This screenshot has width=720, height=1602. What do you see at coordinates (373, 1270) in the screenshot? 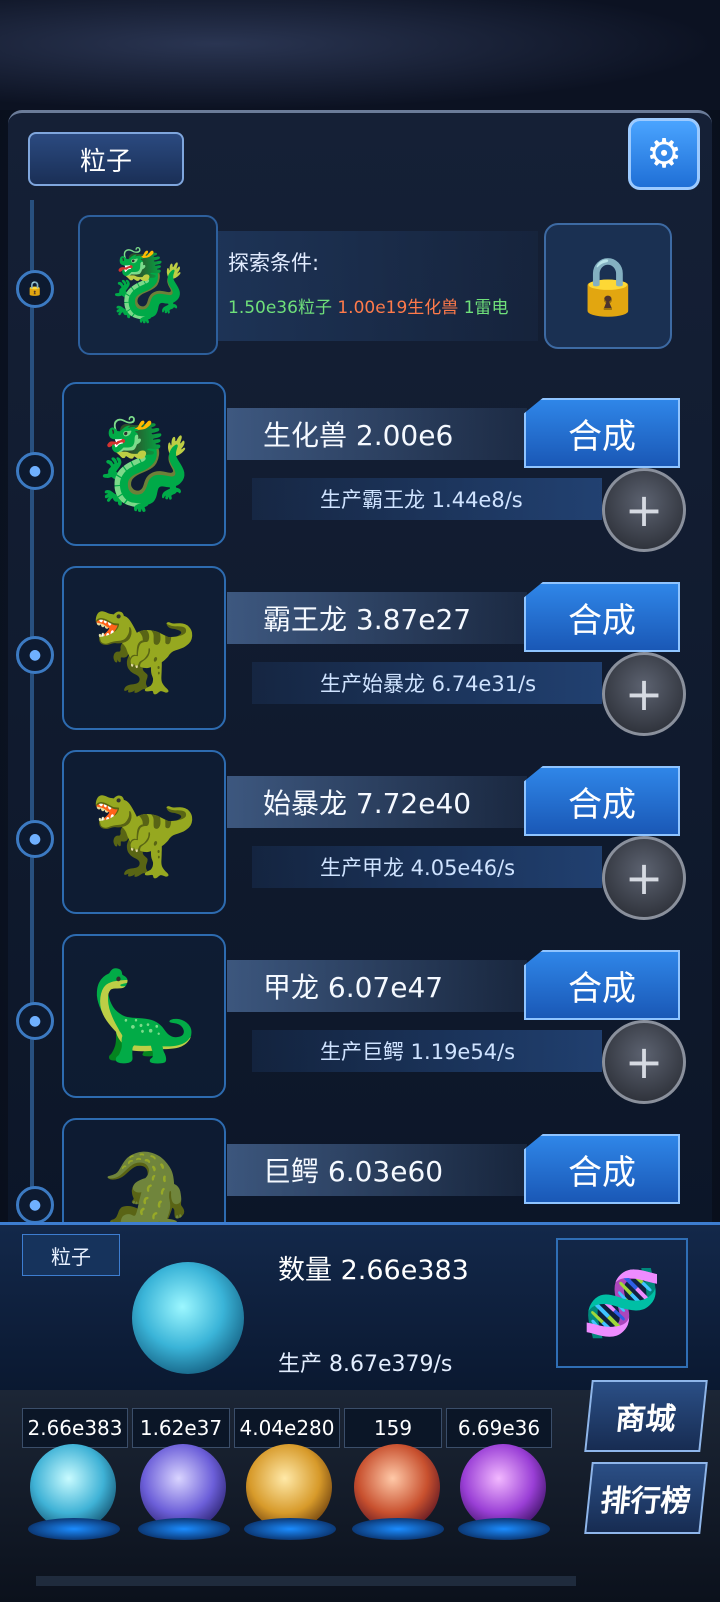
I see `particle-count: 数量 2.66e383` at bounding box center [373, 1270].